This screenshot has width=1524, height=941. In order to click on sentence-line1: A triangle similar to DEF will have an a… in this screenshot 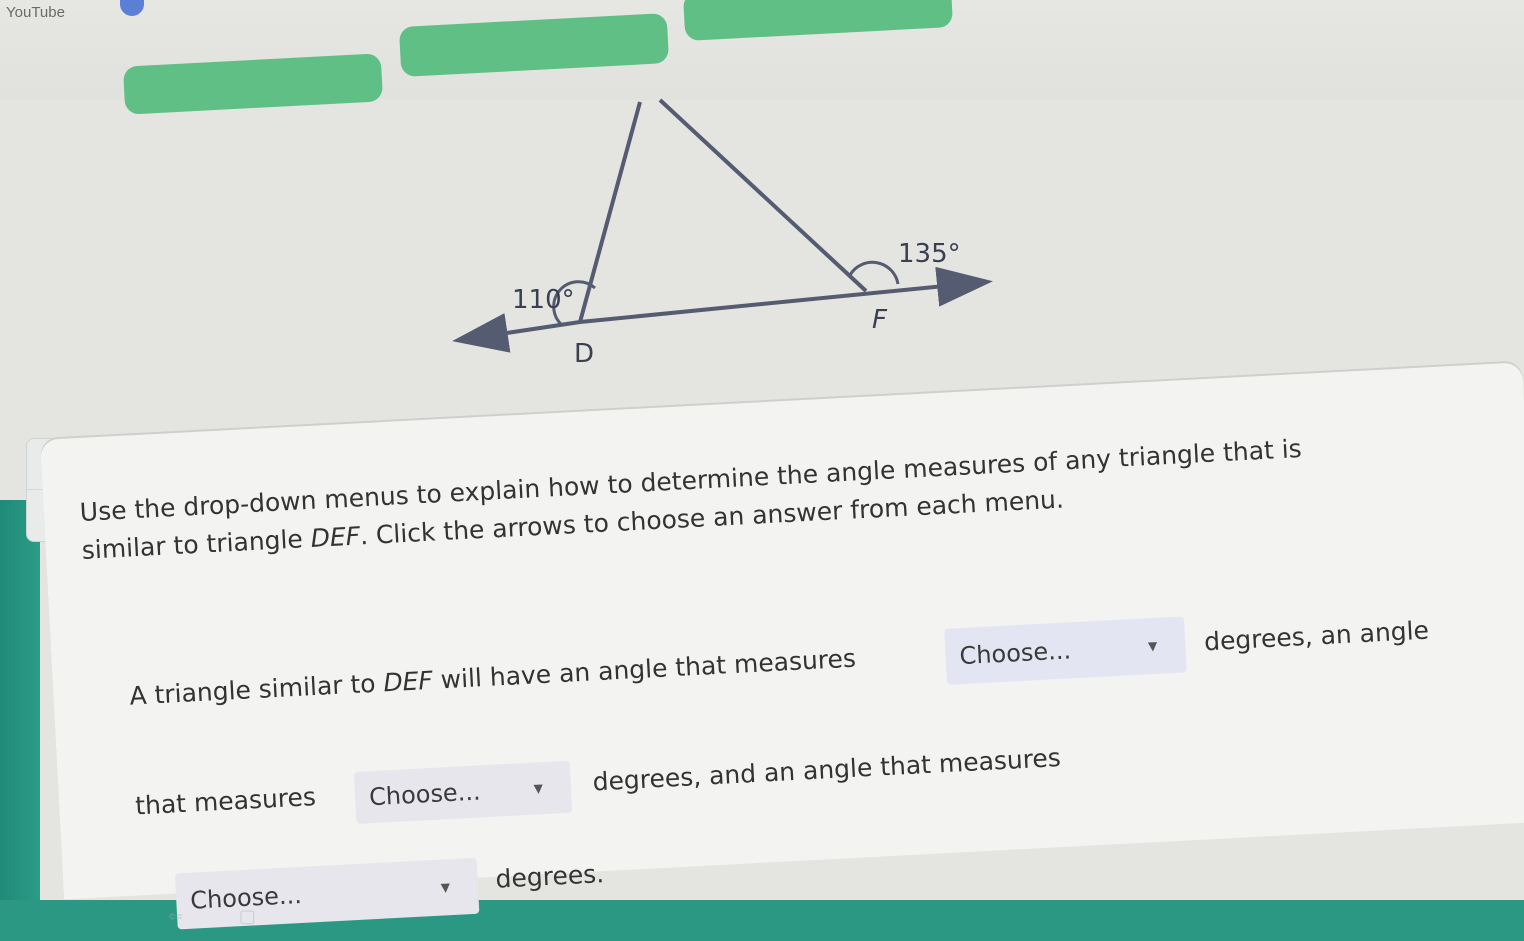, I will do `click(493, 677)`.